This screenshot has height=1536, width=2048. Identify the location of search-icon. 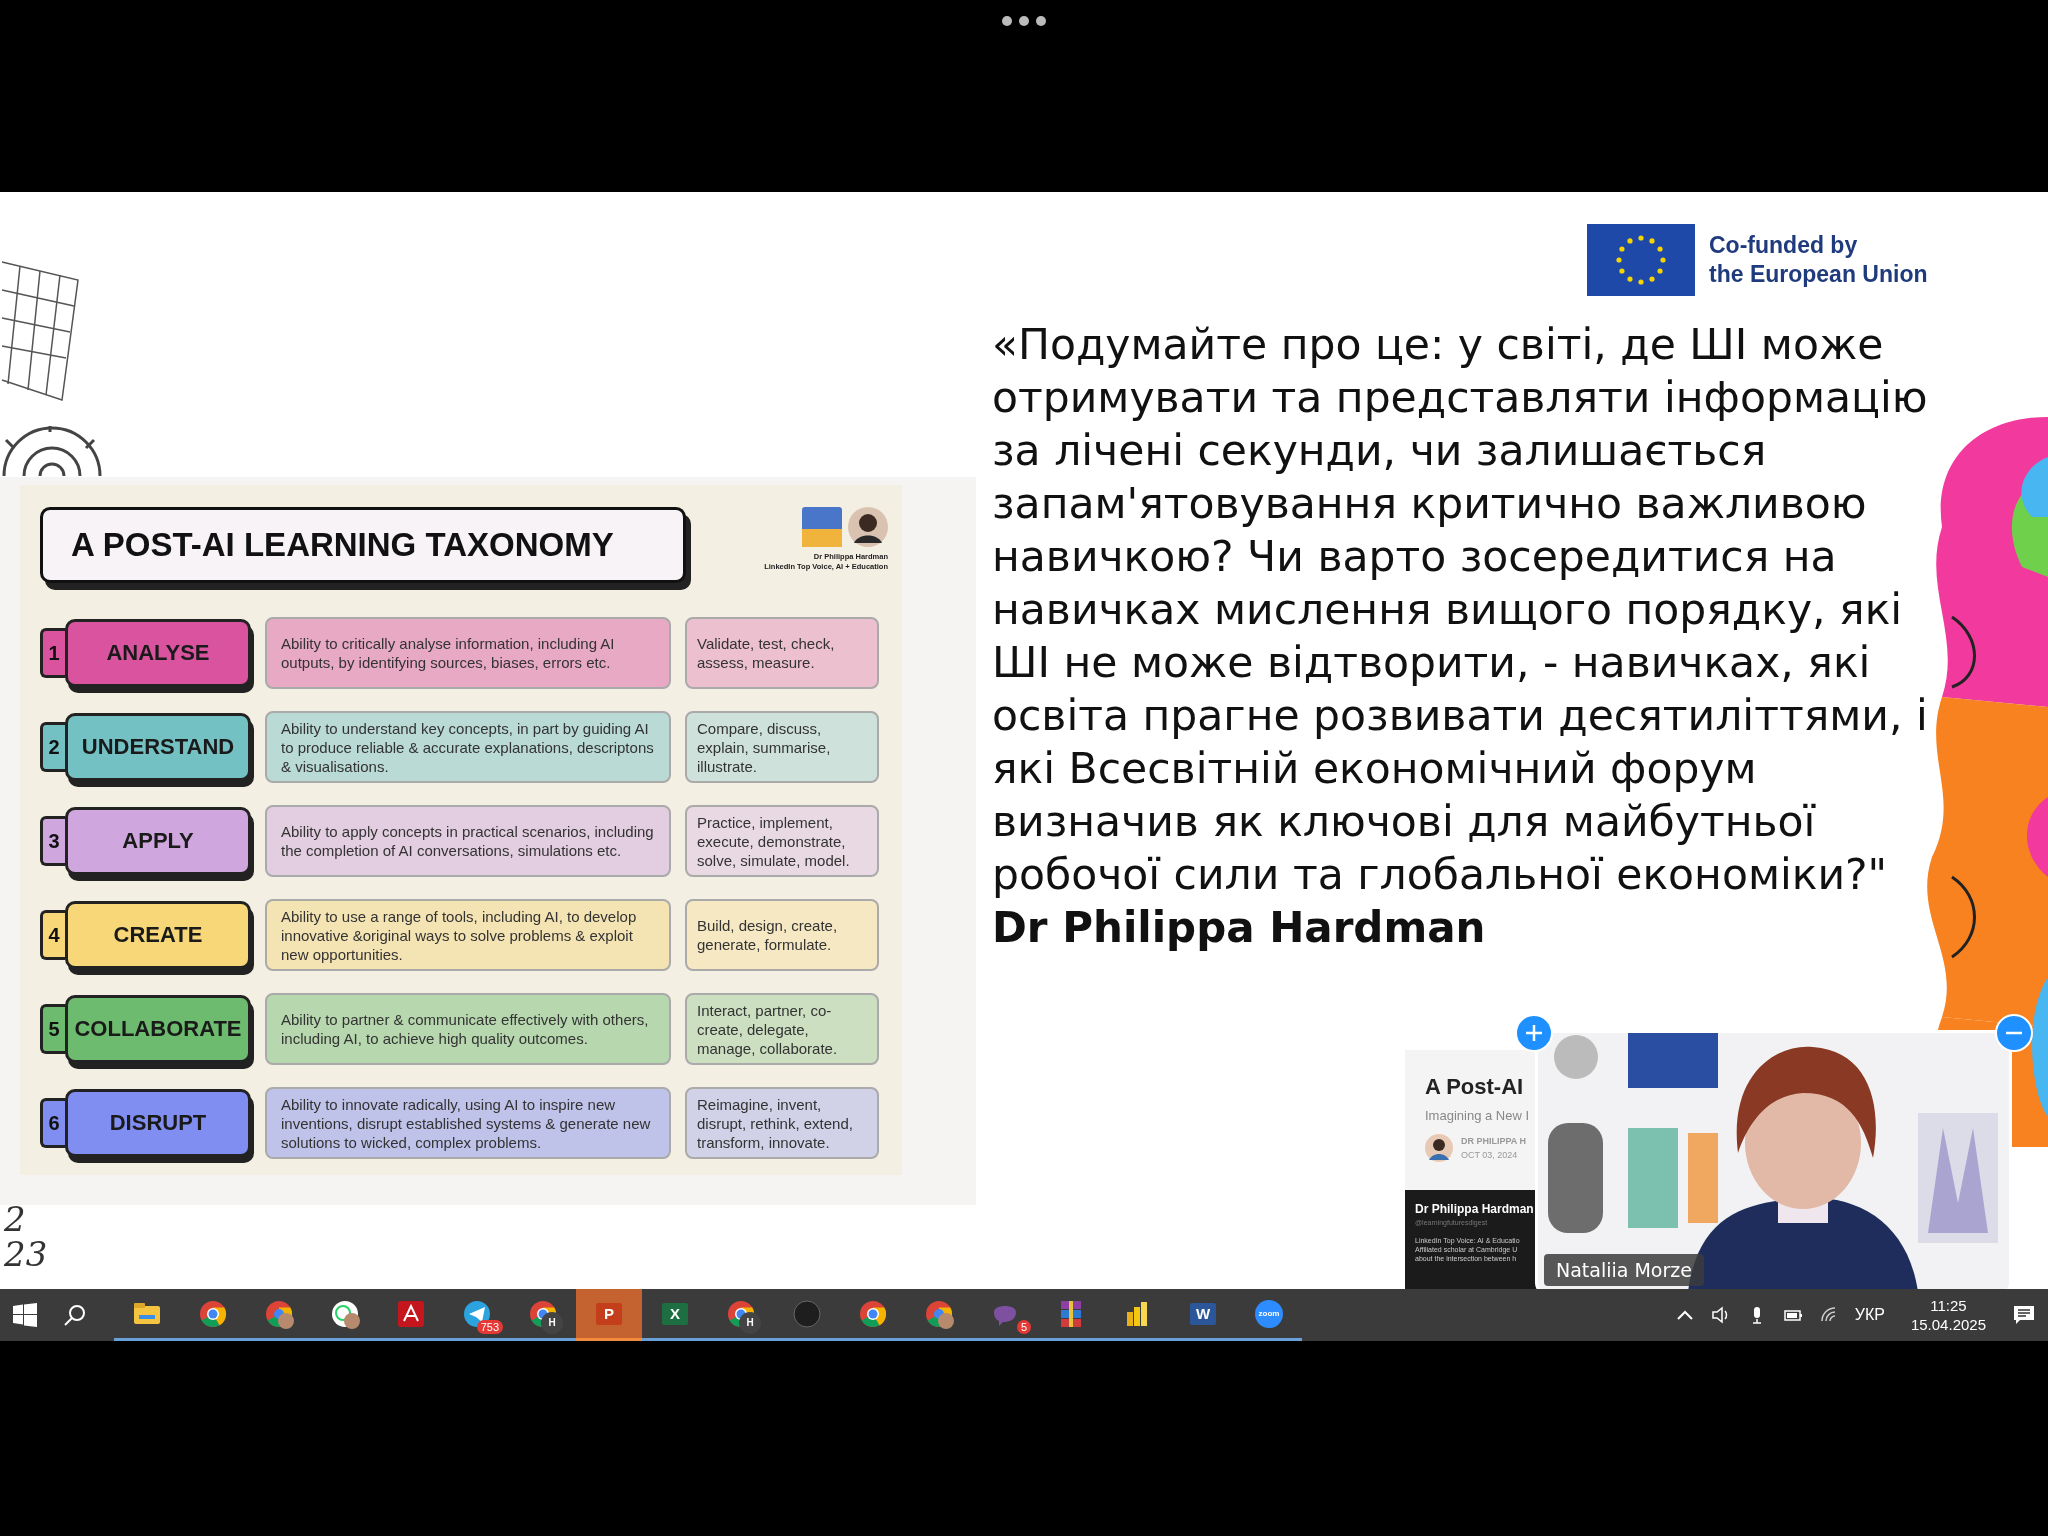
(75, 1315).